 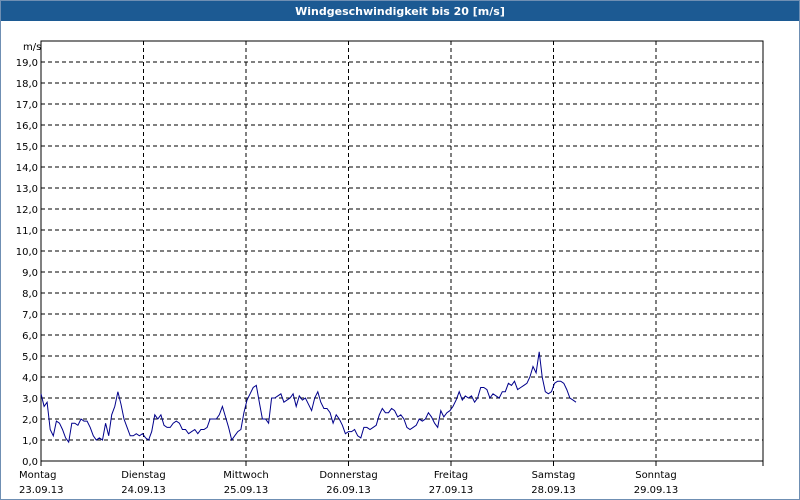 What do you see at coordinates (30, 357) in the screenshot?
I see `y-tick-label: 5,0` at bounding box center [30, 357].